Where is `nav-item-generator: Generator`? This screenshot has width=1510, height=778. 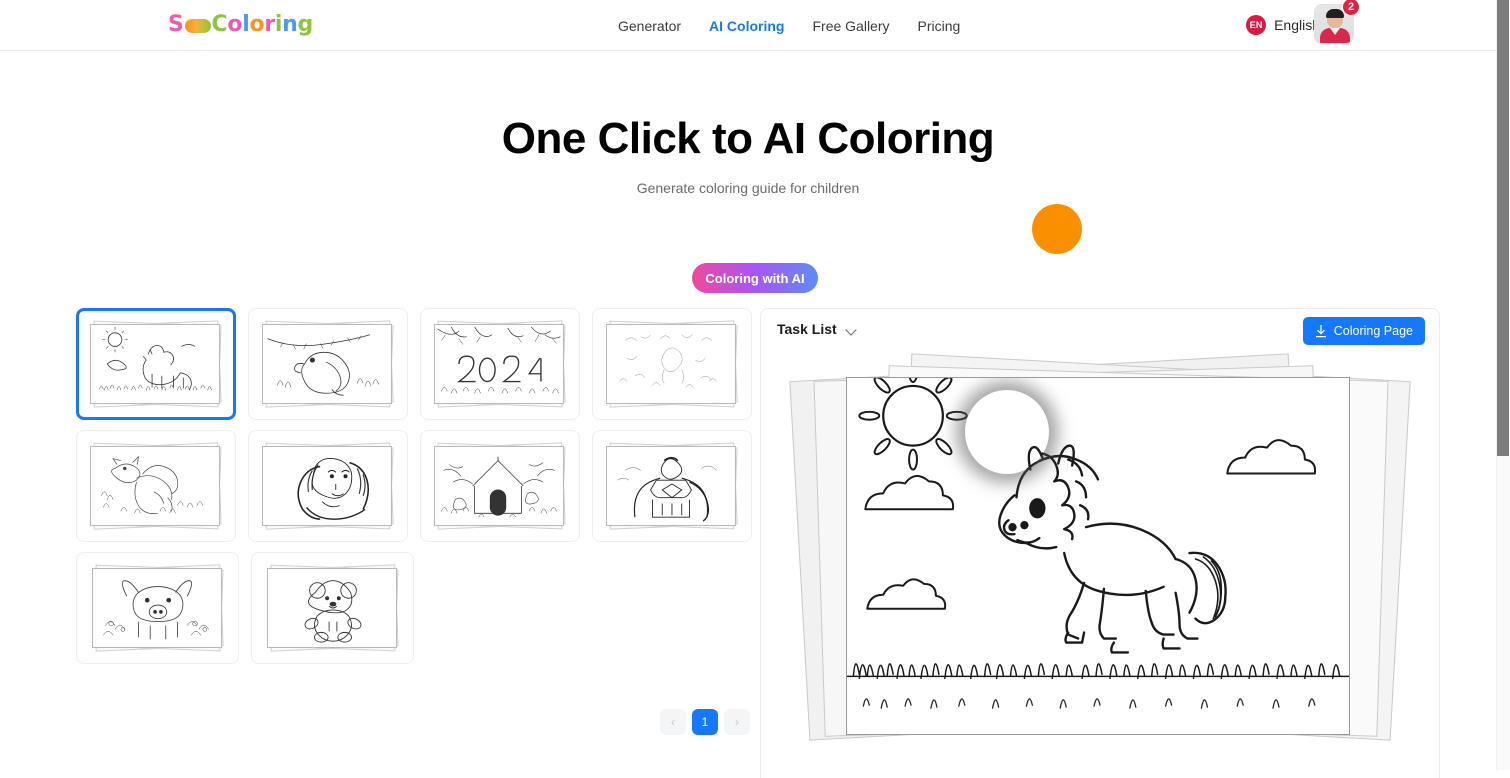
nav-item-generator: Generator is located at coordinates (649, 26).